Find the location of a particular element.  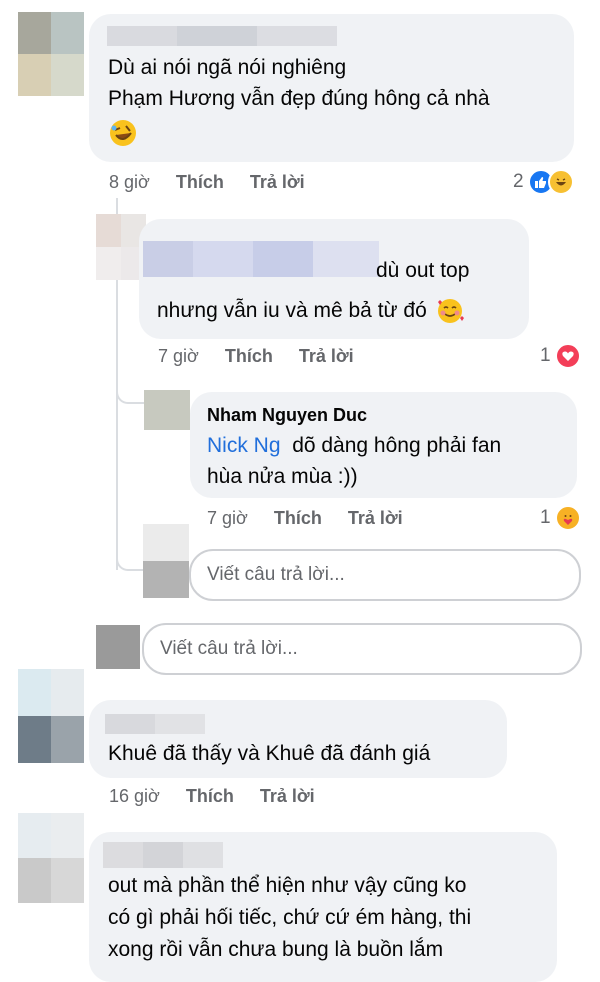

comment-text-line: Nick Ng dõ dàng hông phải fan is located at coordinates (354, 445).